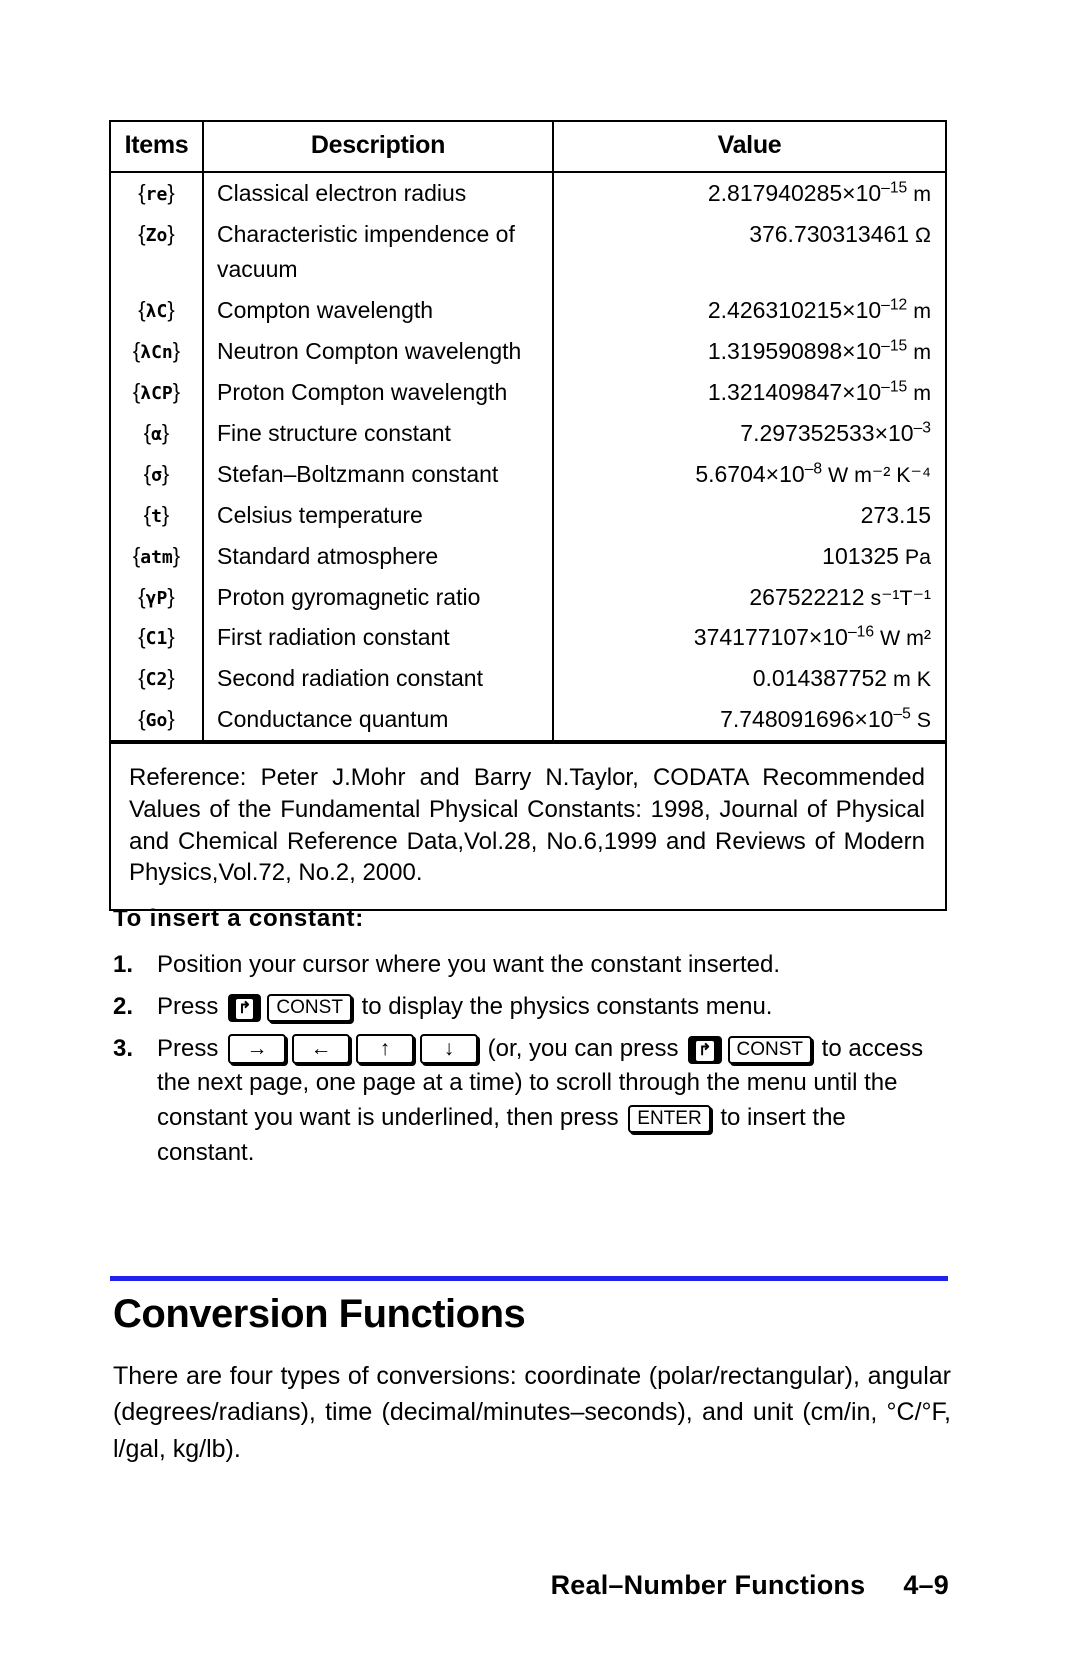 This screenshot has height=1672, width=1080. I want to click on constant-value: 1.321409847×10–15 m, so click(819, 391).